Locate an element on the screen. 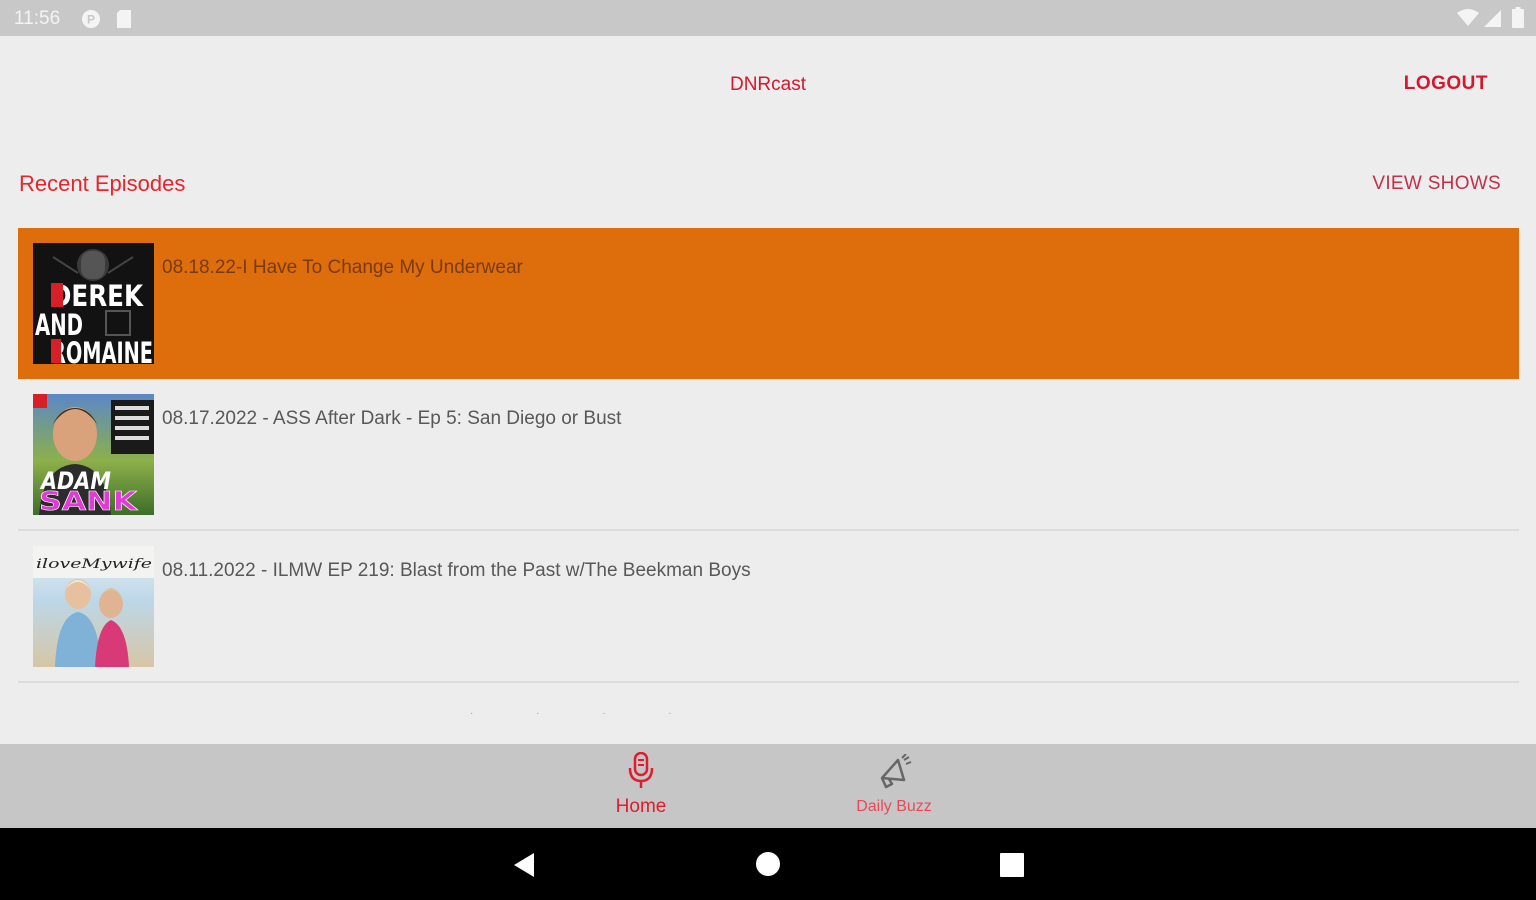  app-title: DNRcast is located at coordinates (767, 84).